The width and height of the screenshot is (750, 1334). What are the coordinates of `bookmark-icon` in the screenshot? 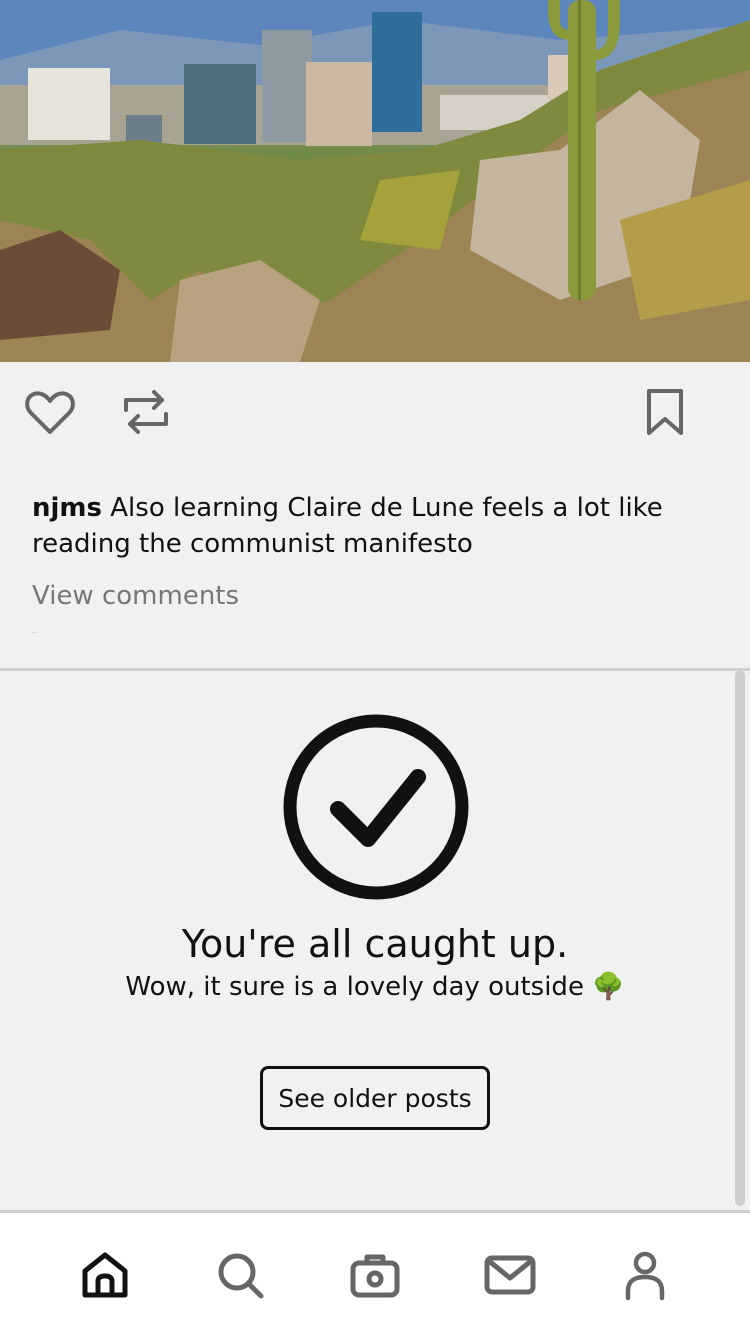 It's located at (665, 412).